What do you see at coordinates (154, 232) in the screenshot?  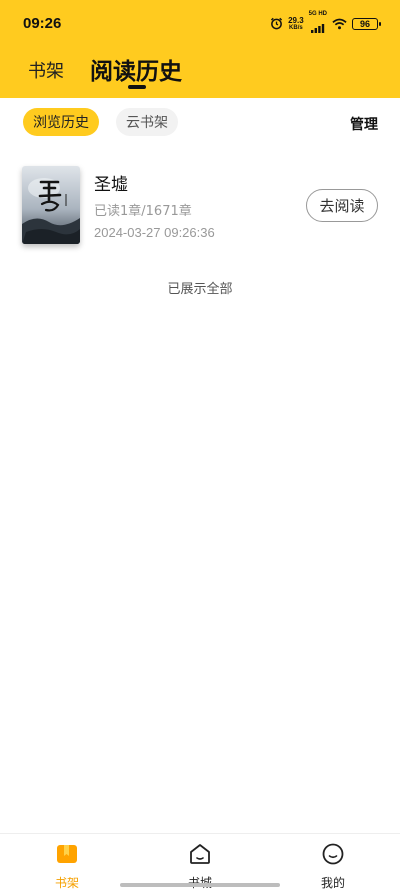 I see `book-last-read-time: 2024-03-27 09:26:36` at bounding box center [154, 232].